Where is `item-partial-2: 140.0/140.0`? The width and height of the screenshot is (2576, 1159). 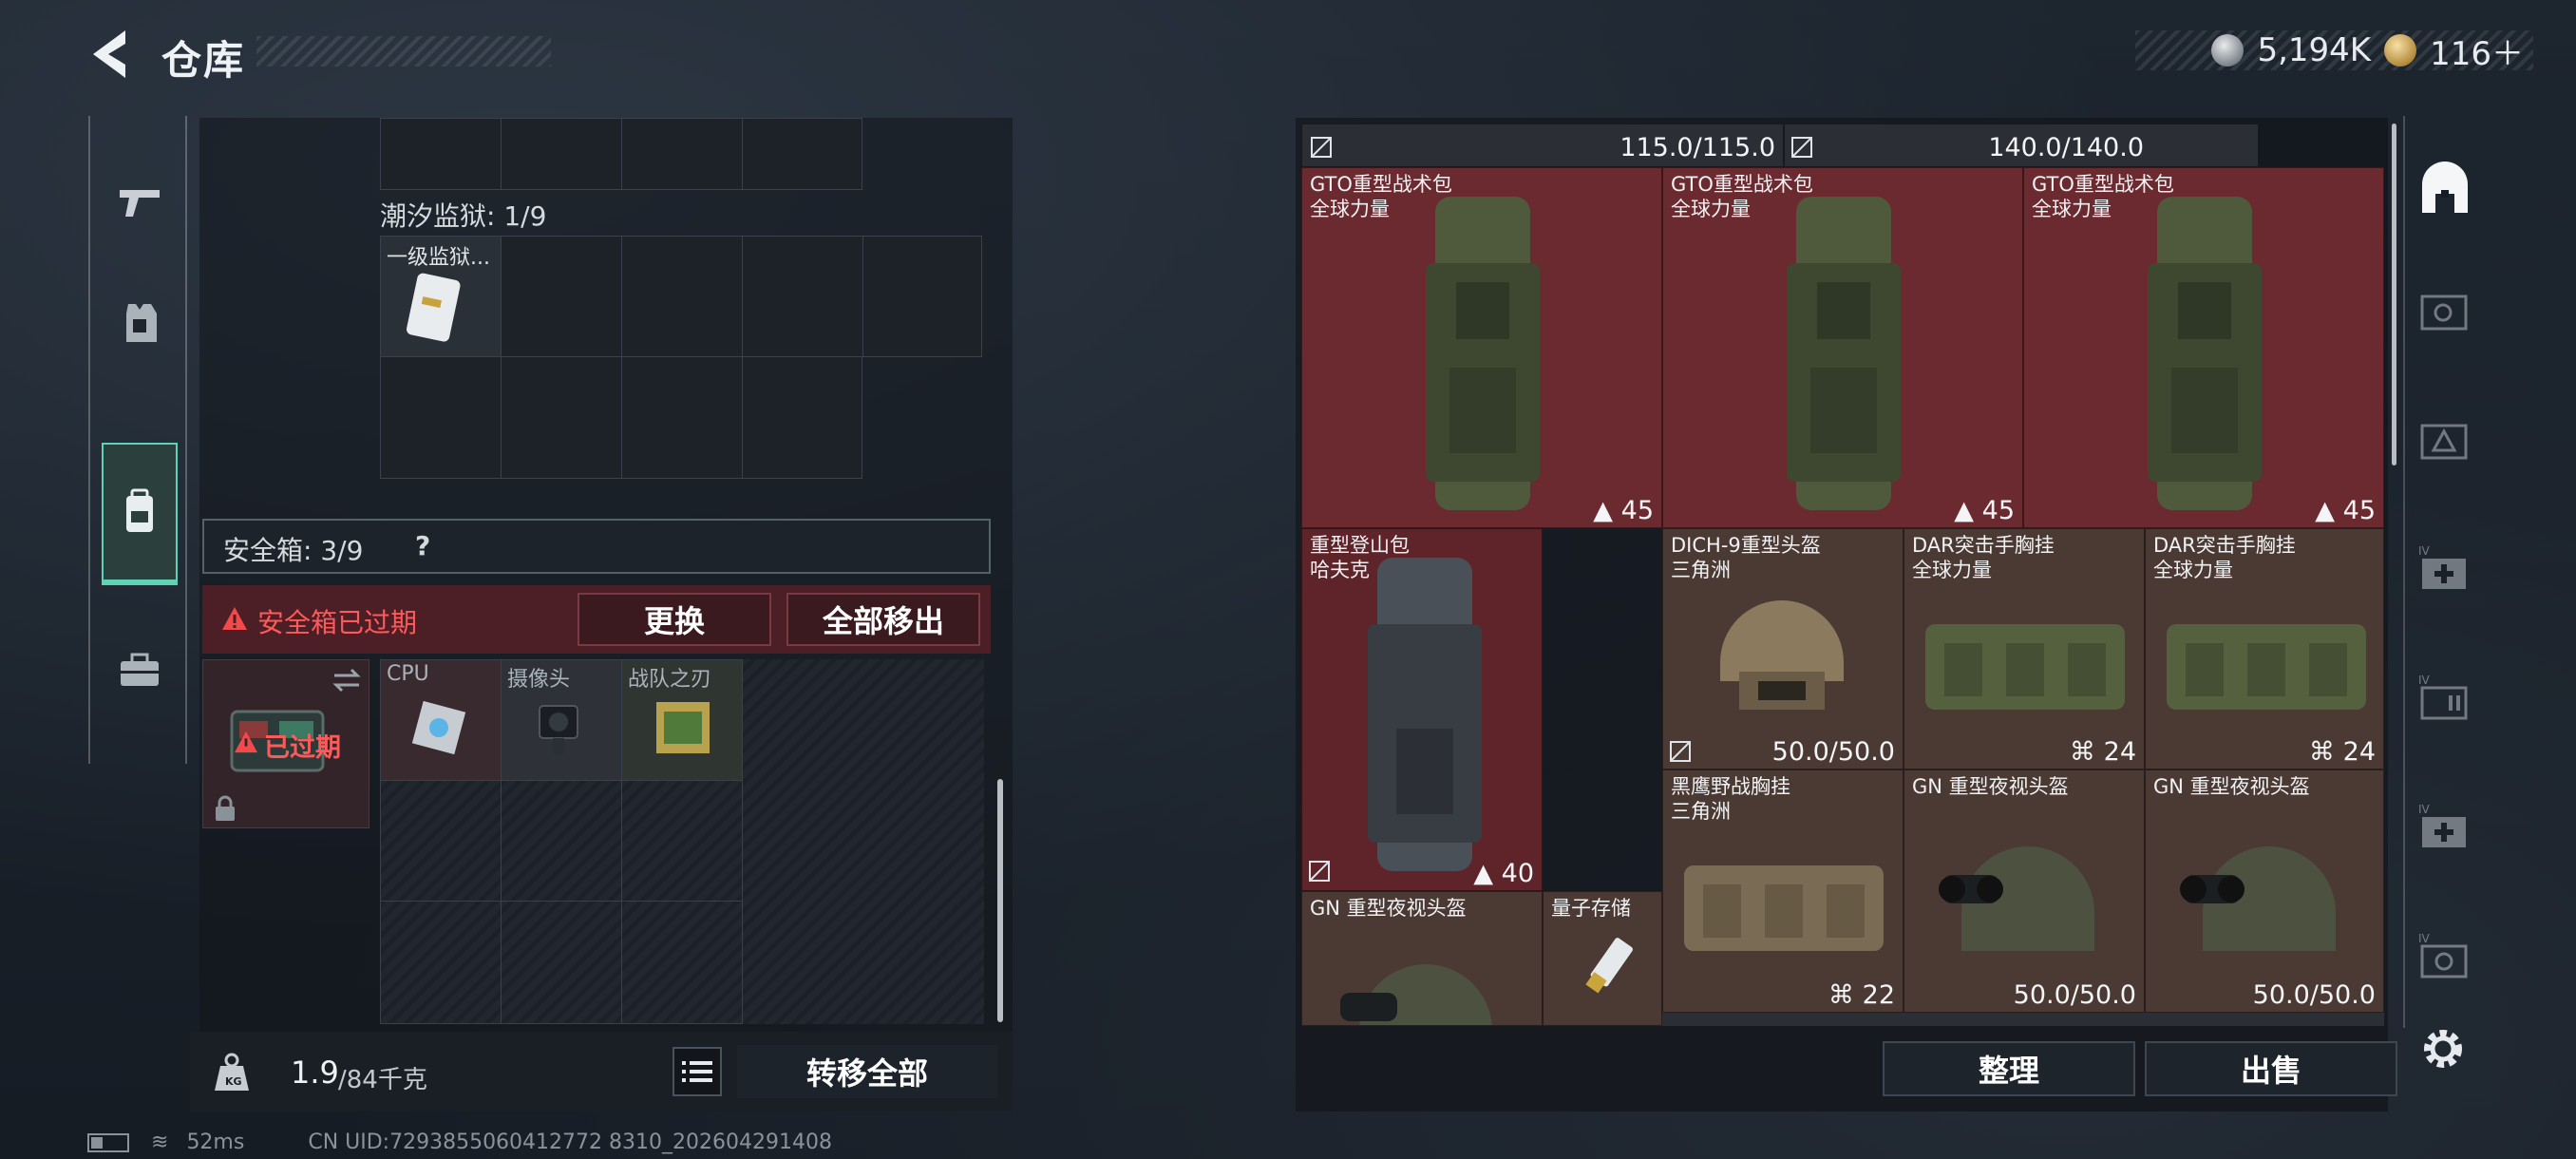 item-partial-2: 140.0/140.0 is located at coordinates (2021, 145).